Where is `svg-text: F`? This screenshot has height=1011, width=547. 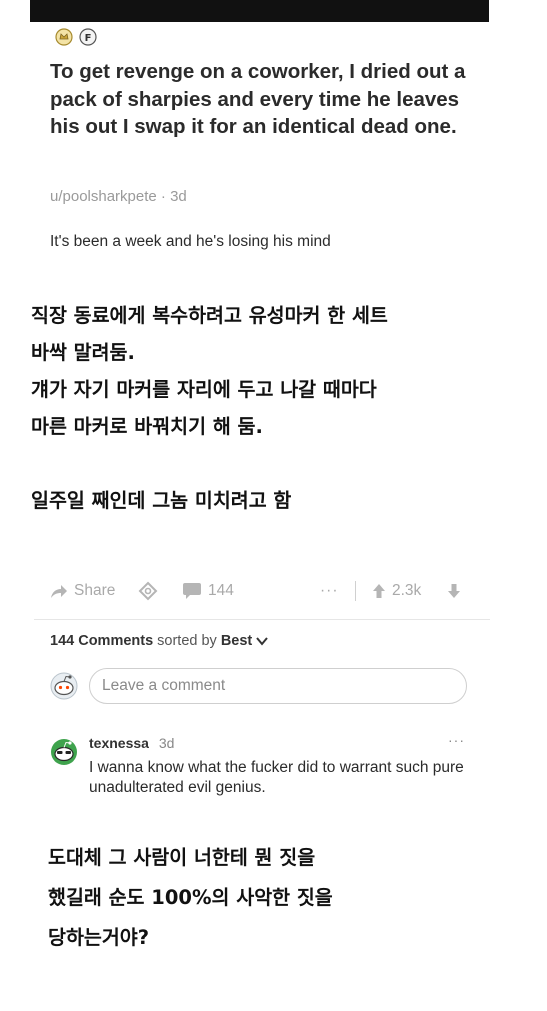
svg-text: F is located at coordinates (88, 38).